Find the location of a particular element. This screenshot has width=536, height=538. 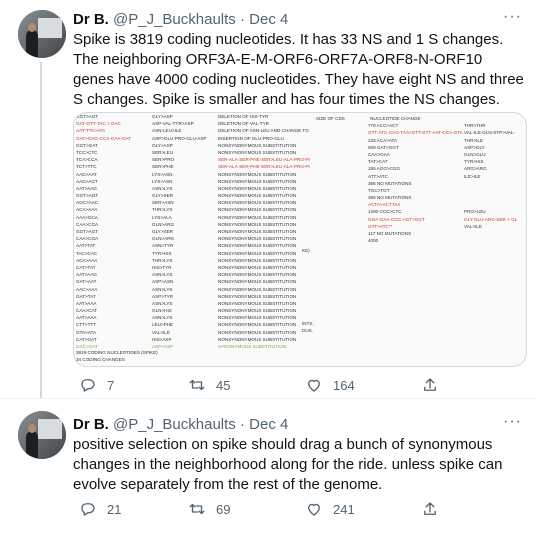

table-row: INTS, is located at coordinates (317, 323).